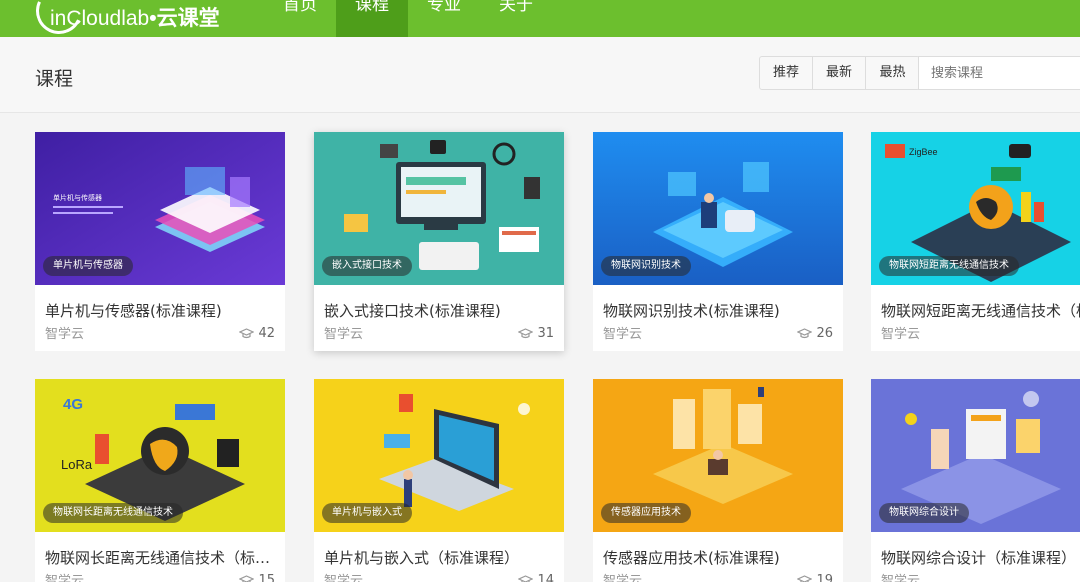  Describe the element at coordinates (516, 18) in the screenshot. I see `nav-about: 关于` at that location.